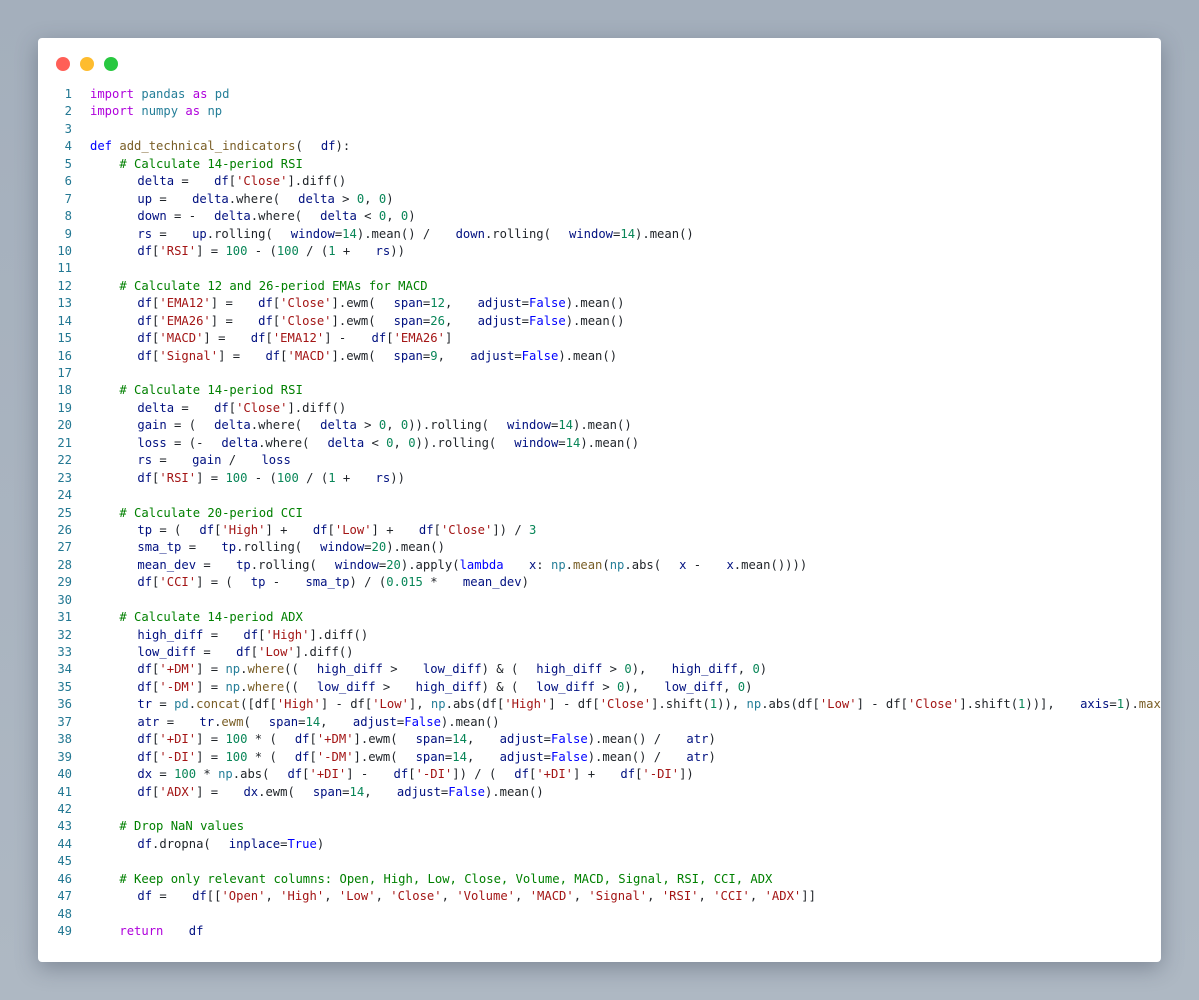 This screenshot has height=1000, width=1199. What do you see at coordinates (418, 791) in the screenshot?
I see `code-token: adjust` at bounding box center [418, 791].